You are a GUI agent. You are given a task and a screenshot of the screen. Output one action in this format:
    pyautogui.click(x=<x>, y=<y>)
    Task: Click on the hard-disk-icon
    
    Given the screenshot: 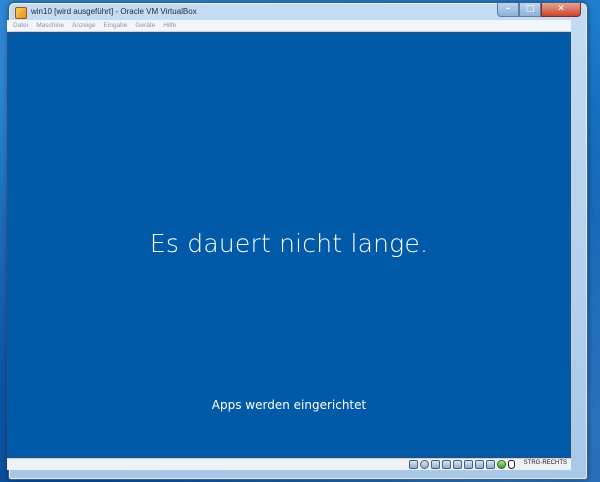 What is the action you would take?
    pyautogui.click(x=413, y=464)
    